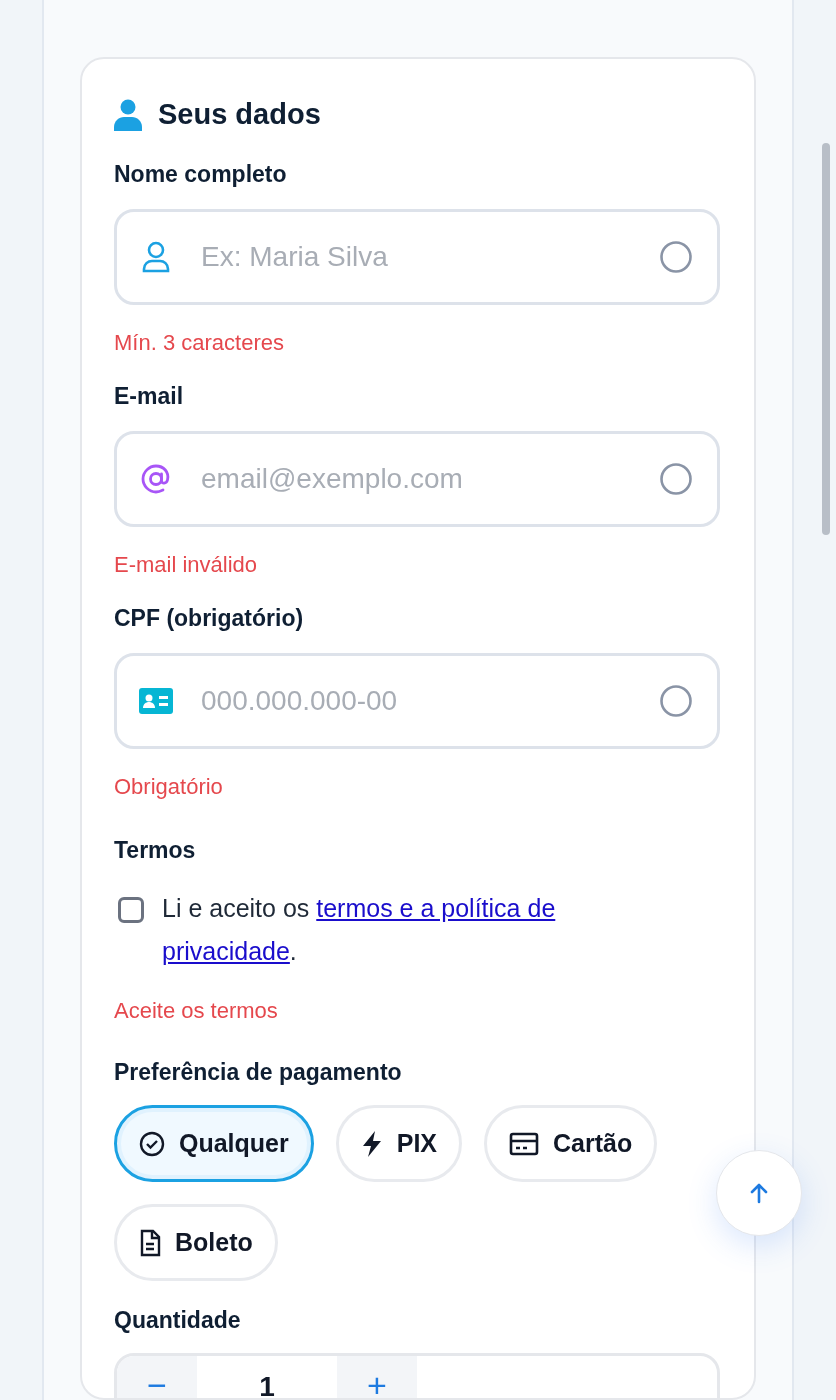 The height and width of the screenshot is (1400, 836). Describe the element at coordinates (196, 1011) in the screenshot. I see `error-message: Aceite os termos` at that location.